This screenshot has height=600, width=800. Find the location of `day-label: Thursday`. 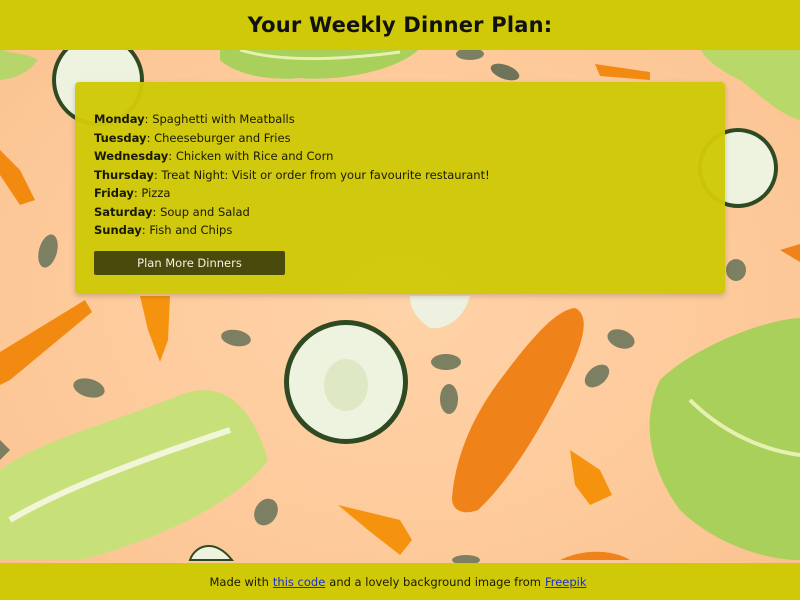

day-label: Thursday is located at coordinates (124, 174).